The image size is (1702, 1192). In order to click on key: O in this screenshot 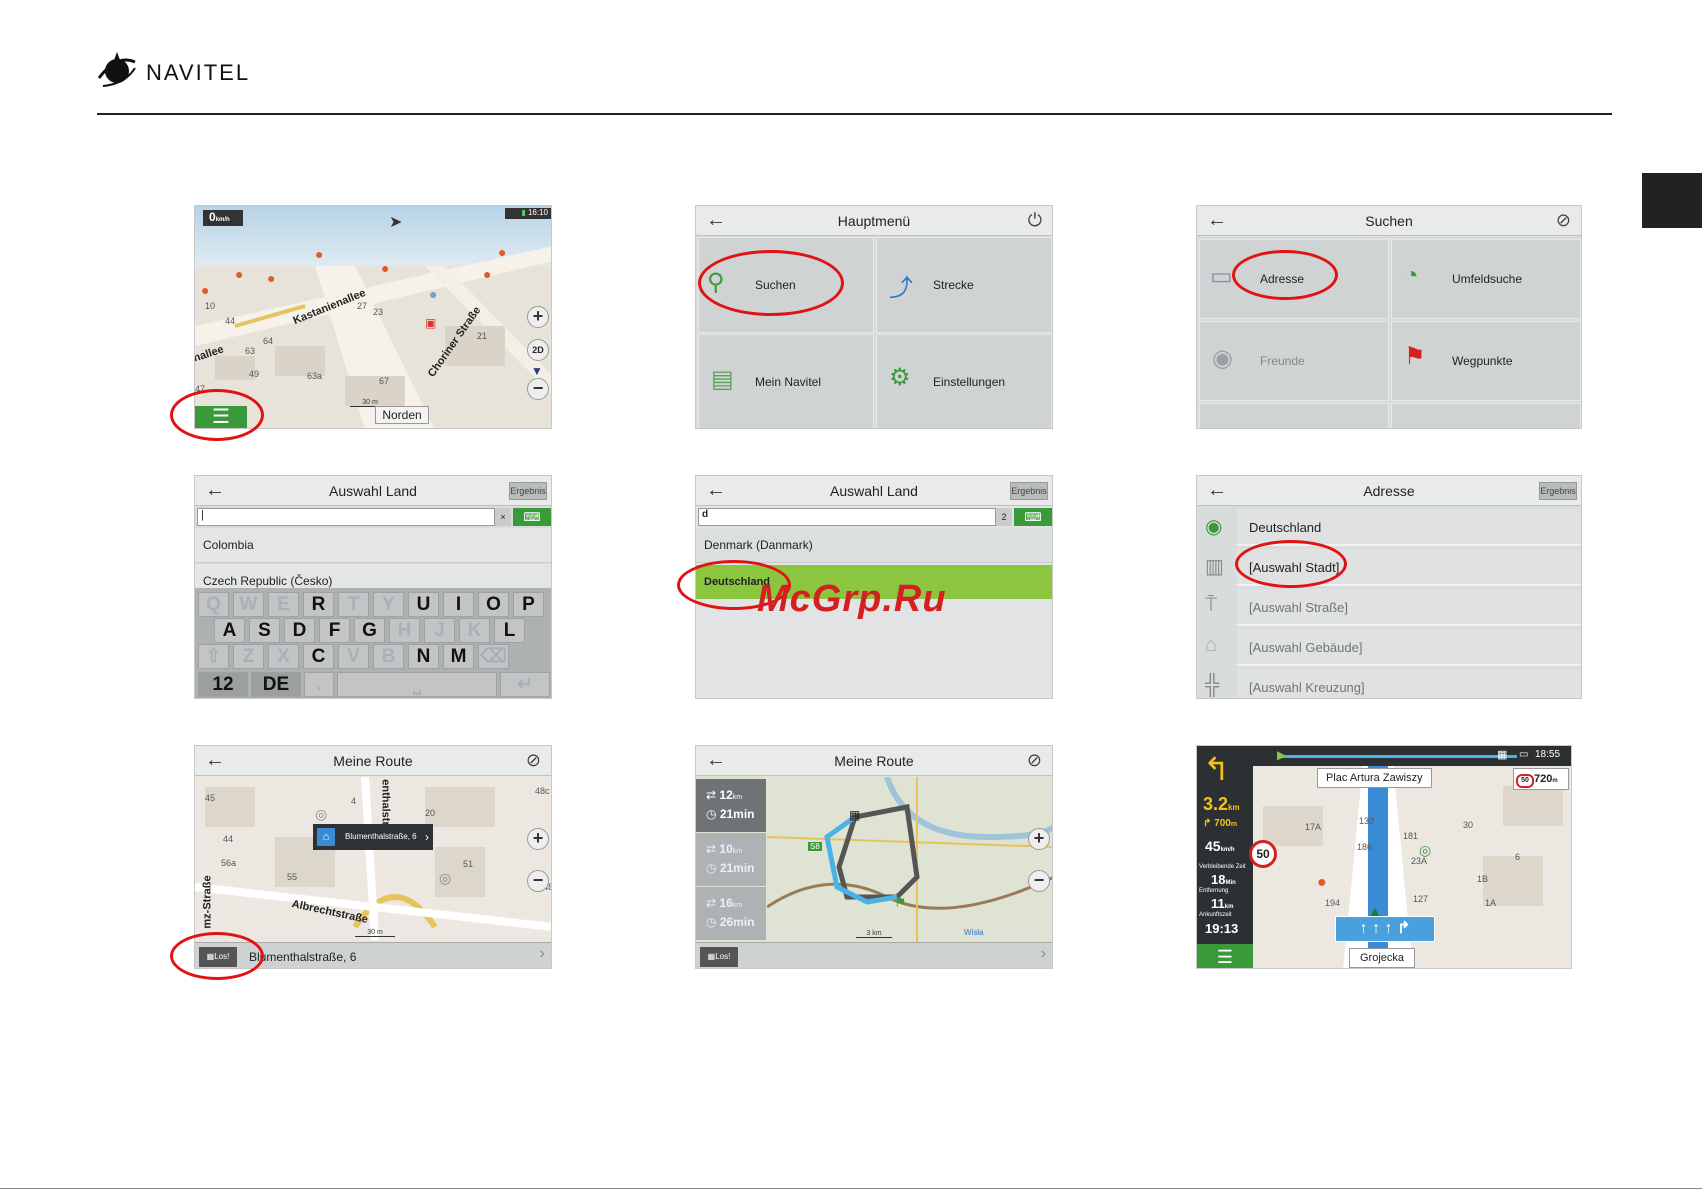, I will do `click(493, 604)`.